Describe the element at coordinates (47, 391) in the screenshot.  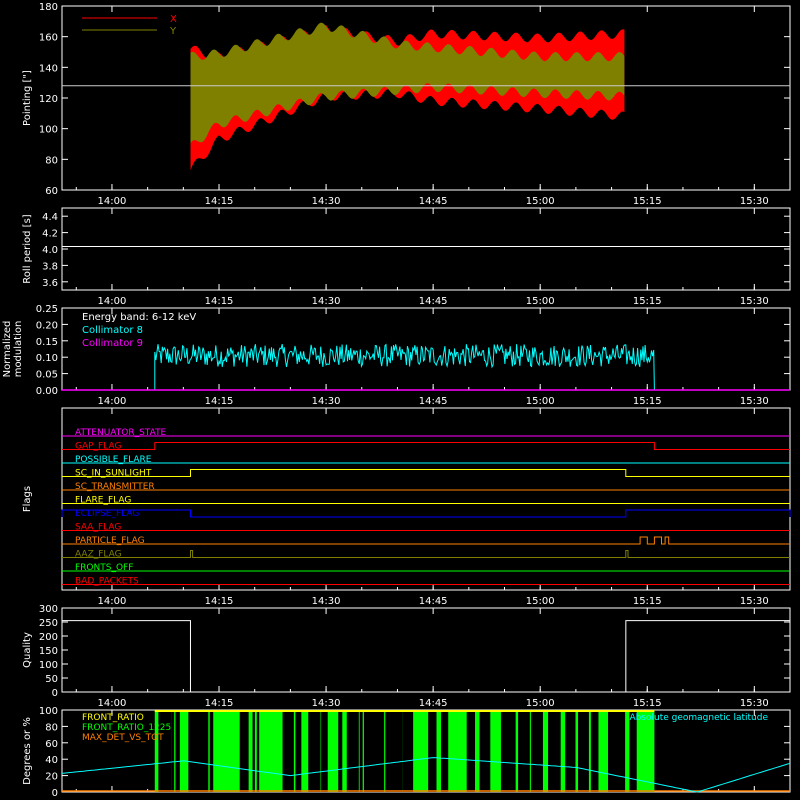
I see `y-tick-label: 0.00` at that location.